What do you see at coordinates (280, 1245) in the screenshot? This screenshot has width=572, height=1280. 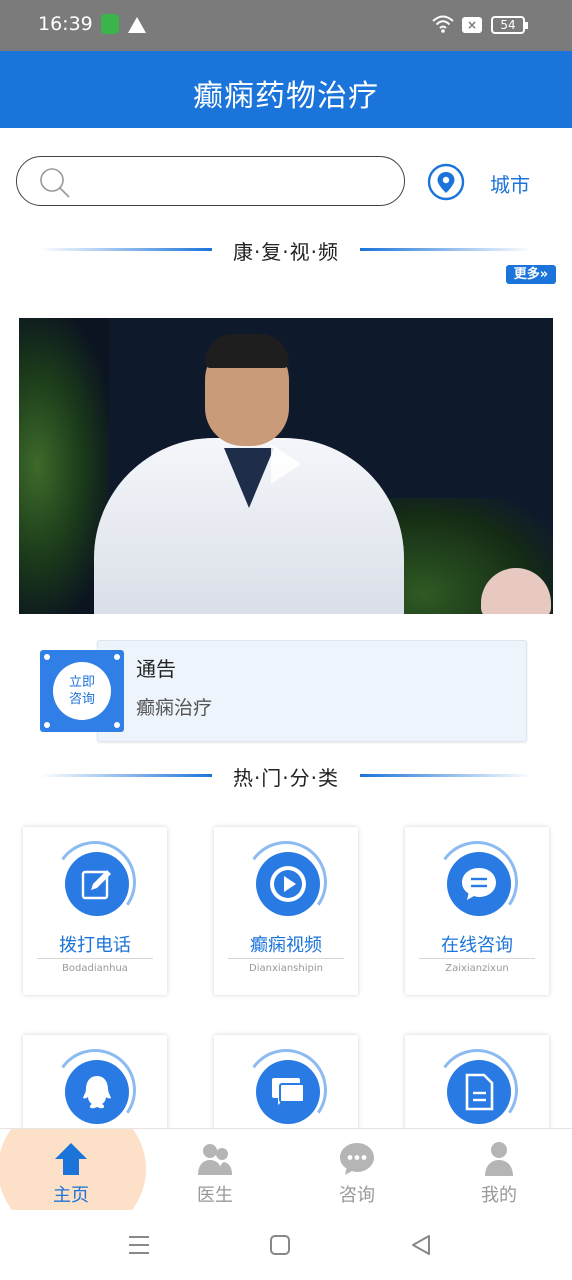 I see `home-square-icon` at bounding box center [280, 1245].